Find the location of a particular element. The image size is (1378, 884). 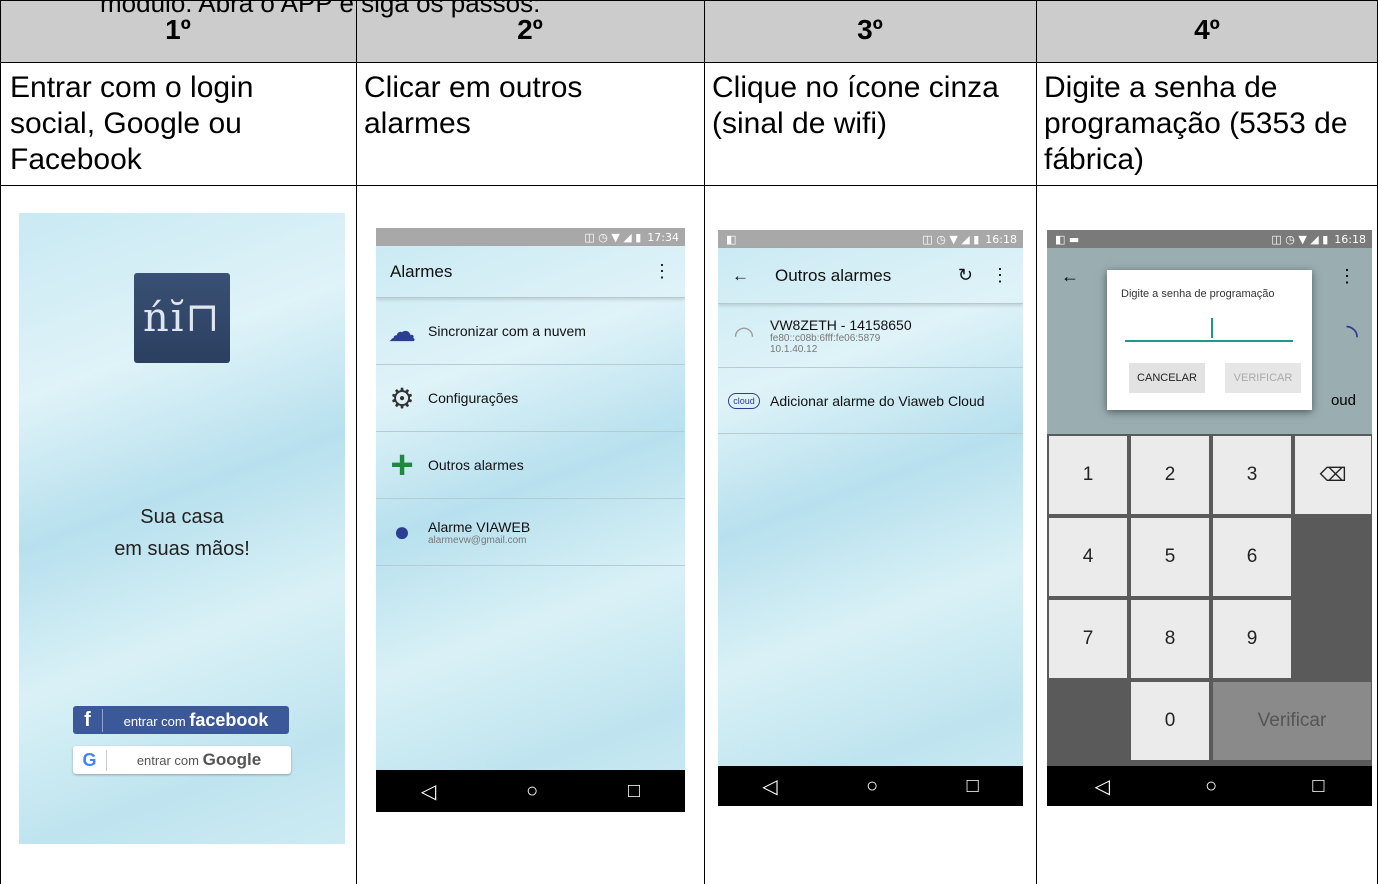

key-6: 6 is located at coordinates (1252, 557).